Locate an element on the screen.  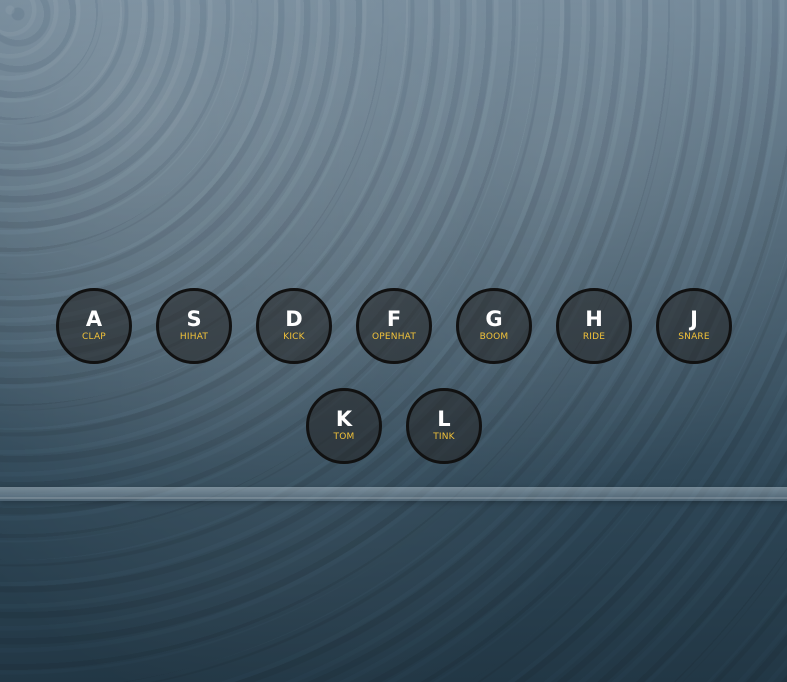
drum-key-sound: CLAP is located at coordinates (94, 336).